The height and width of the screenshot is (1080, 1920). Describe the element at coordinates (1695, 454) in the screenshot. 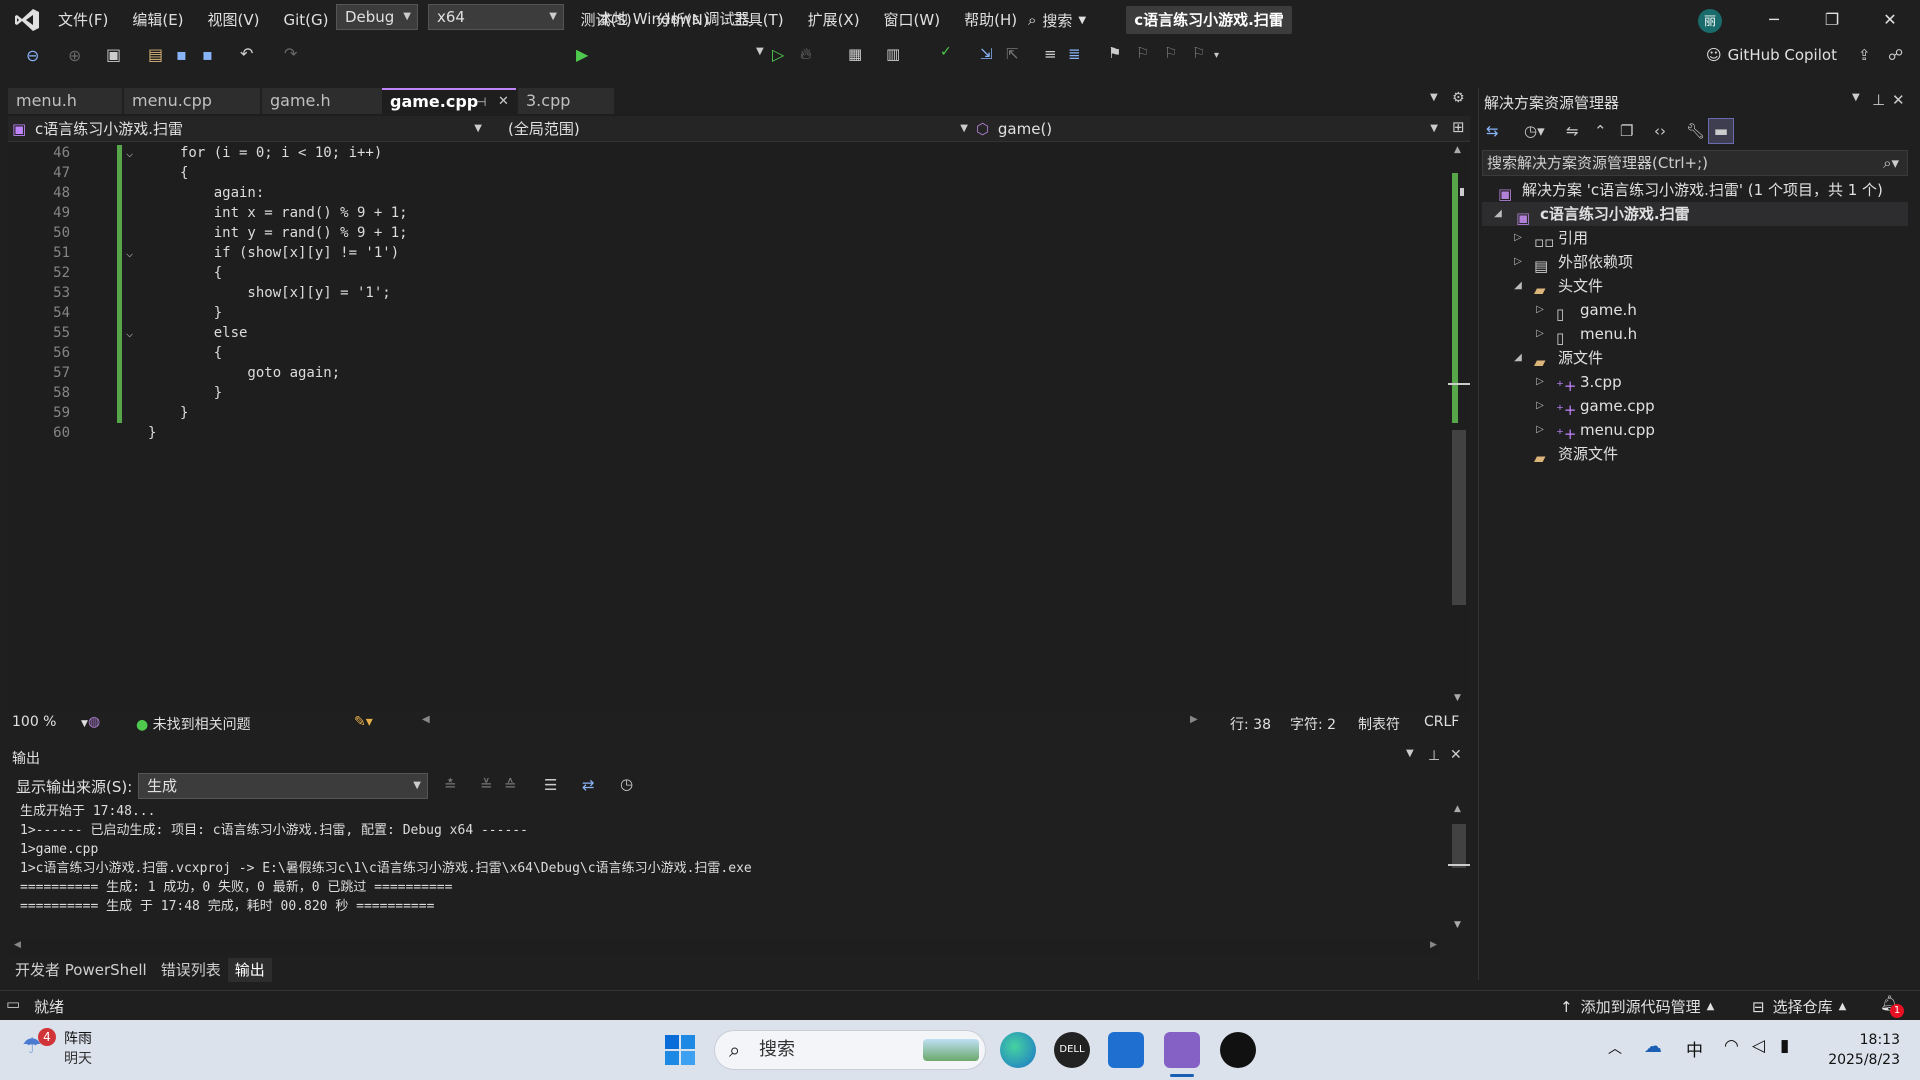

I see `tree-resource-files: ▰ 资源文件` at that location.